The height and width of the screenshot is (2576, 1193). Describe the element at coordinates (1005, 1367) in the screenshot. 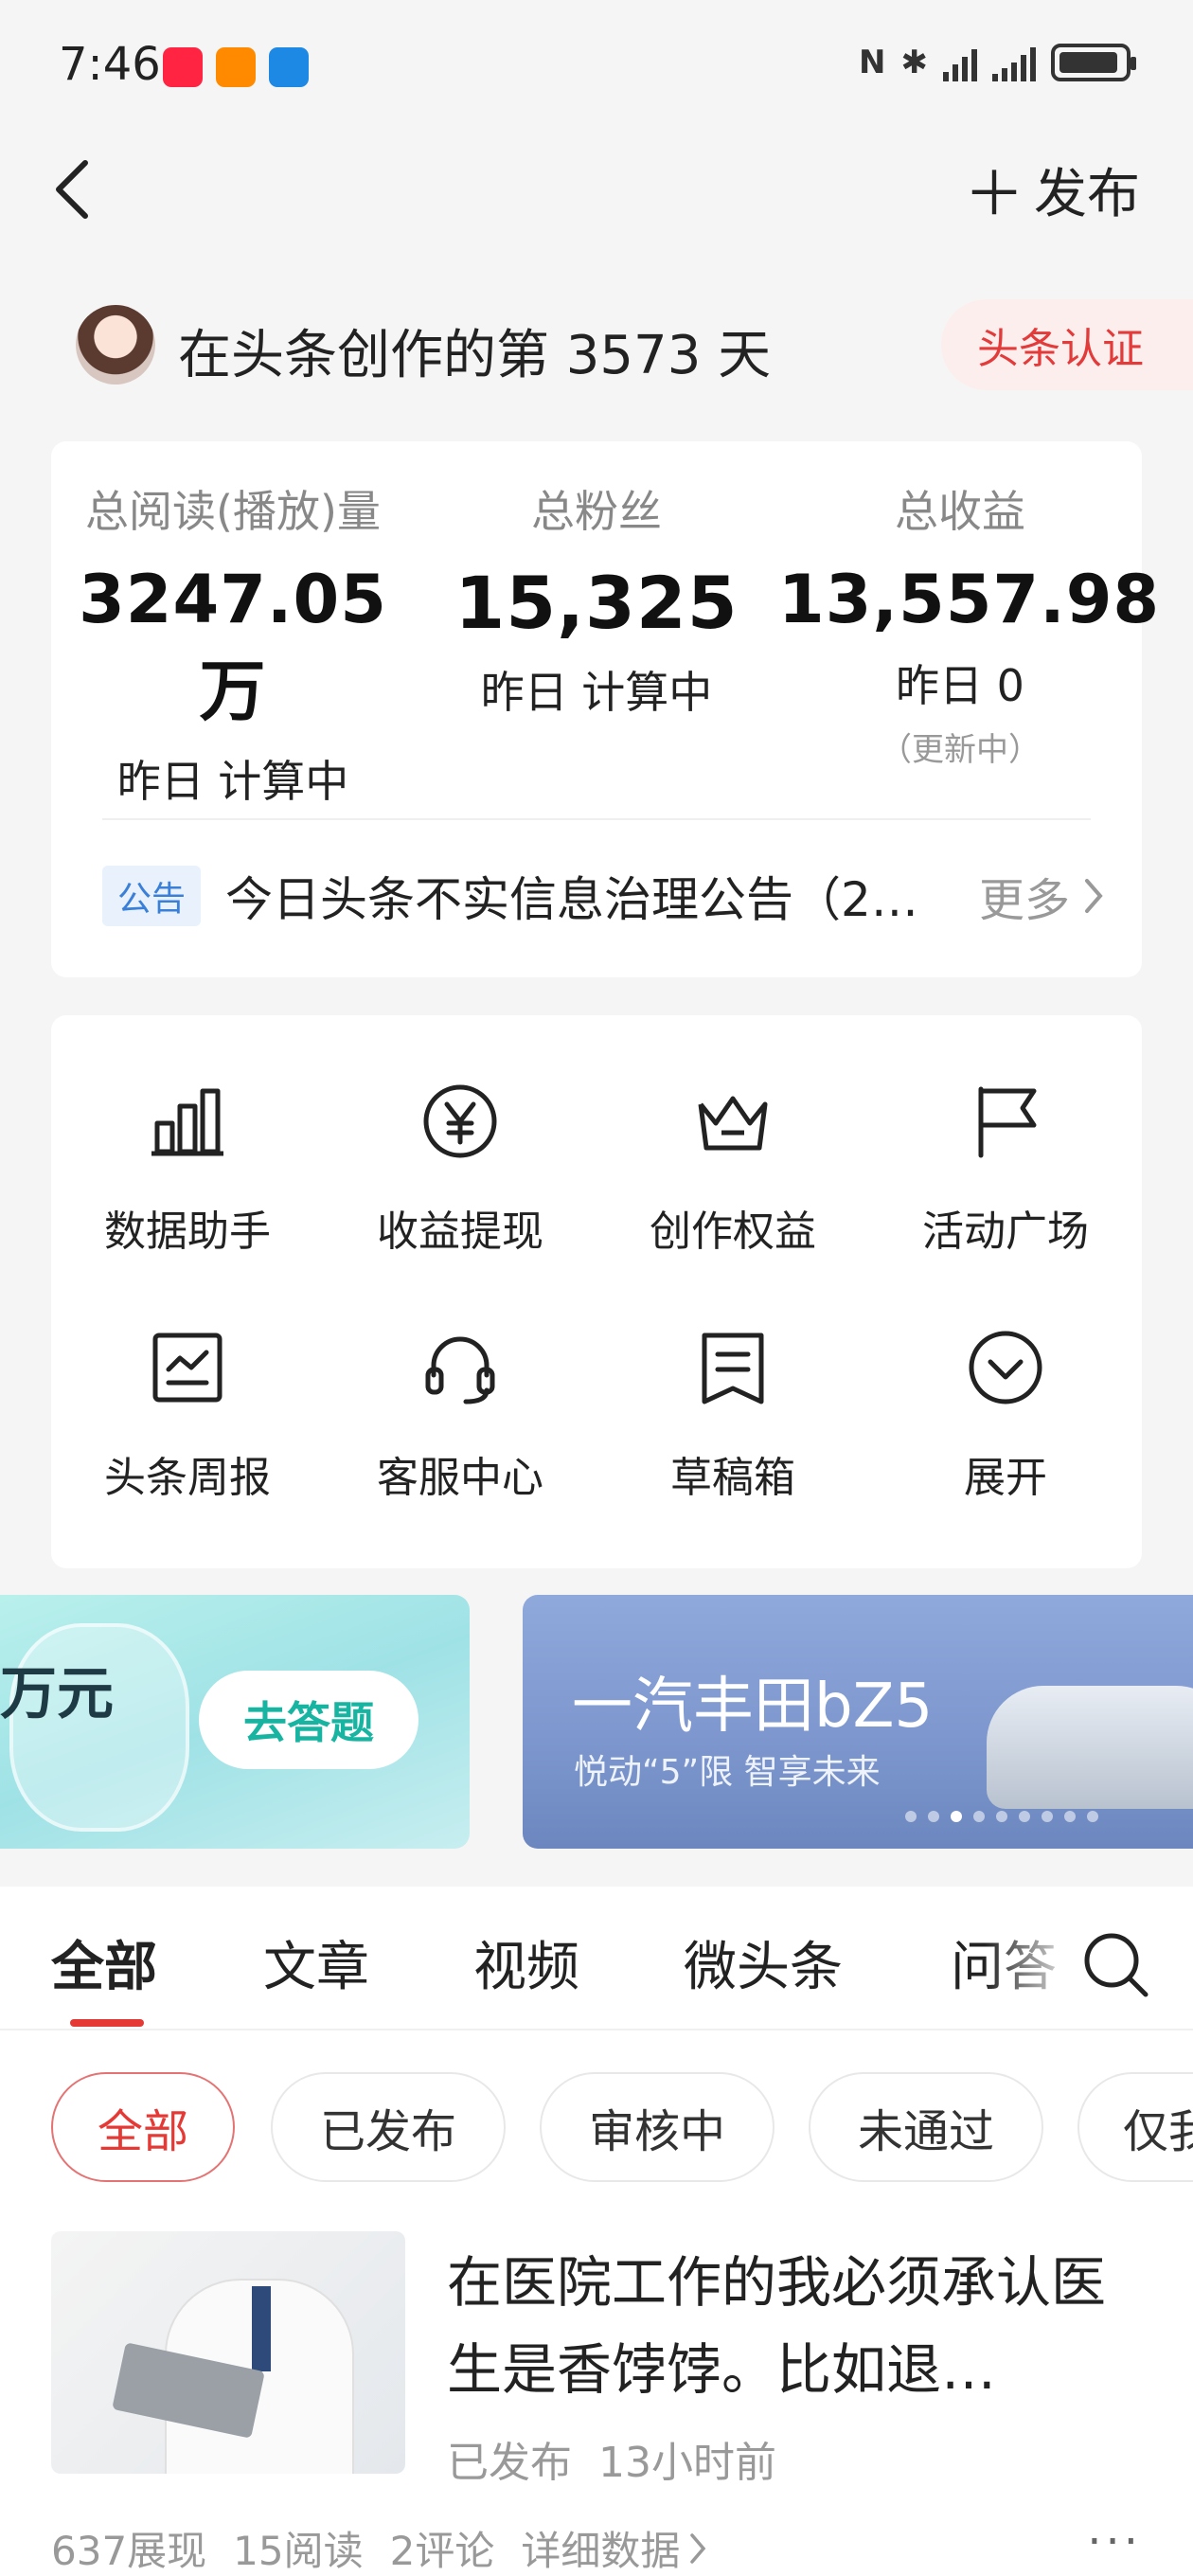

I see `chevron-down-circle-icon` at that location.